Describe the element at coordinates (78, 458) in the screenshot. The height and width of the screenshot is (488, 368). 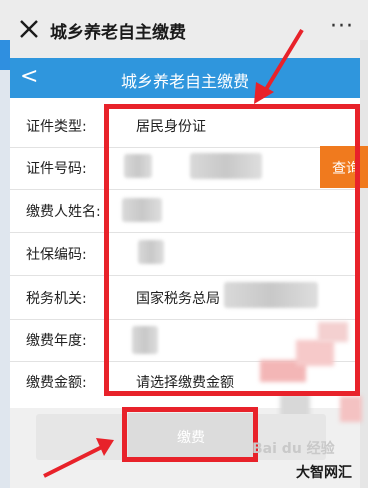
I see `arrow-bottom-left` at that location.